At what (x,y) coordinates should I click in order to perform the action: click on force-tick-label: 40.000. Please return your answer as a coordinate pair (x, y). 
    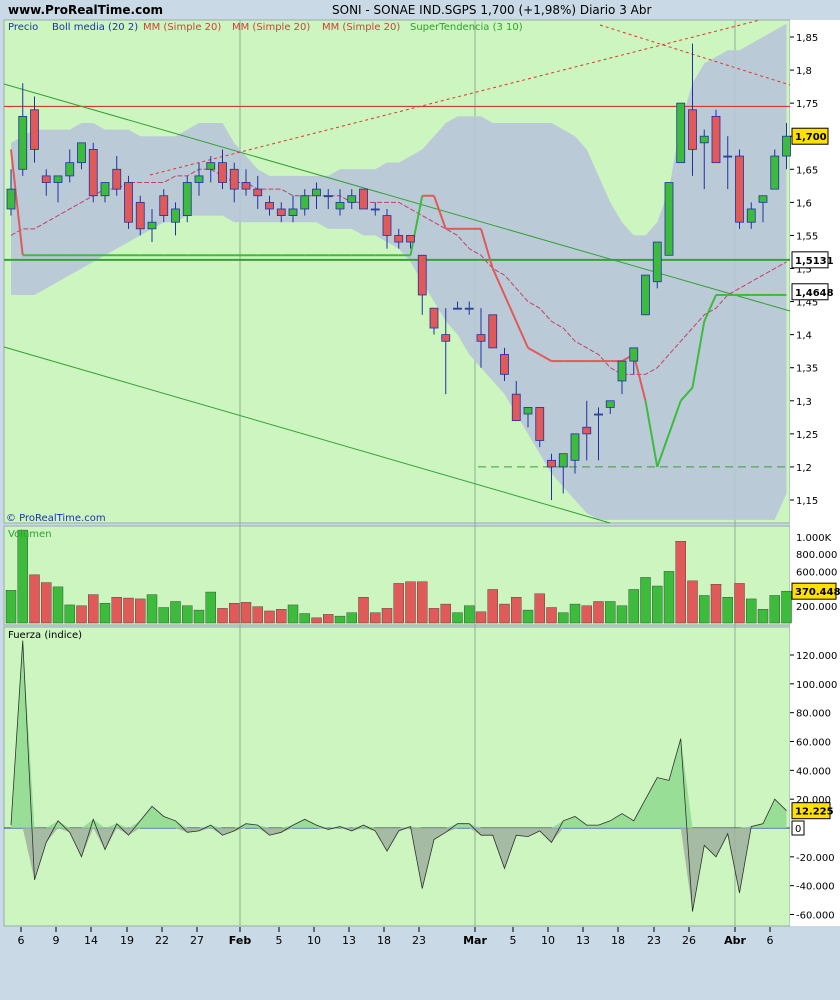
    Looking at the image, I should click on (813, 771).